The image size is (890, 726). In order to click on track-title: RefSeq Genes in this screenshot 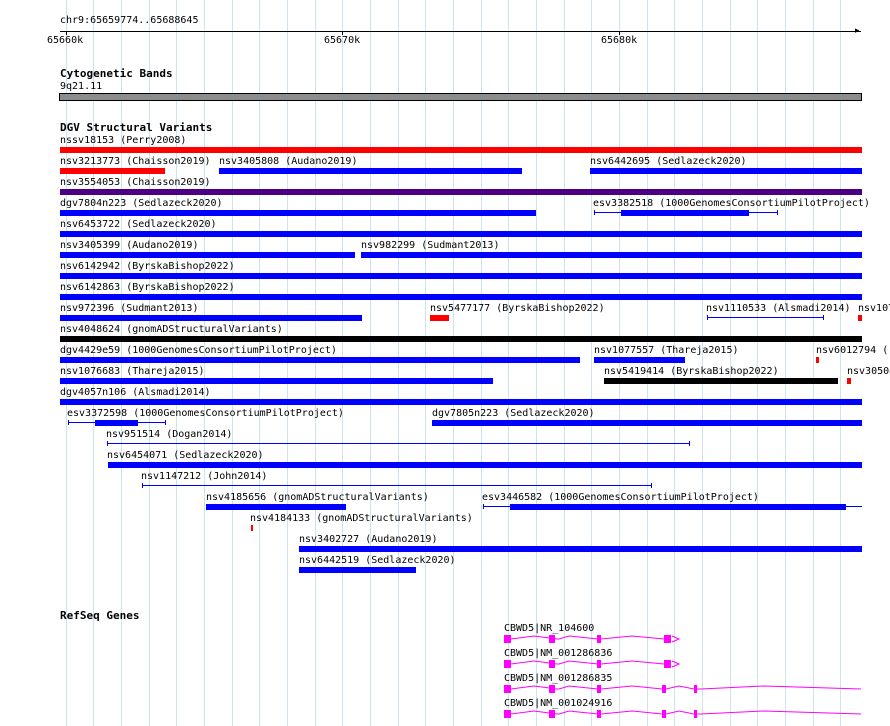, I will do `click(100, 615)`.